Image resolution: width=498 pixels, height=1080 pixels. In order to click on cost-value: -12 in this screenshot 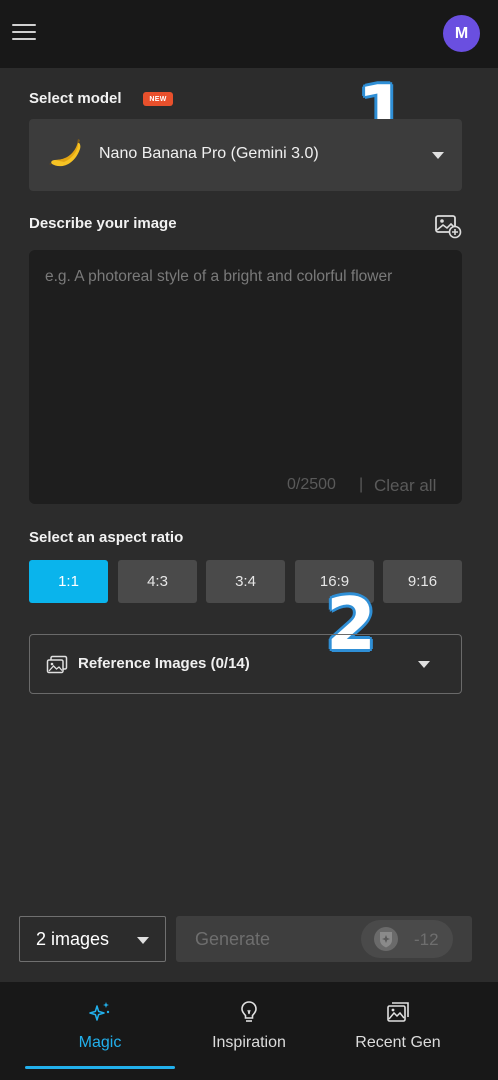, I will do `click(426, 939)`.